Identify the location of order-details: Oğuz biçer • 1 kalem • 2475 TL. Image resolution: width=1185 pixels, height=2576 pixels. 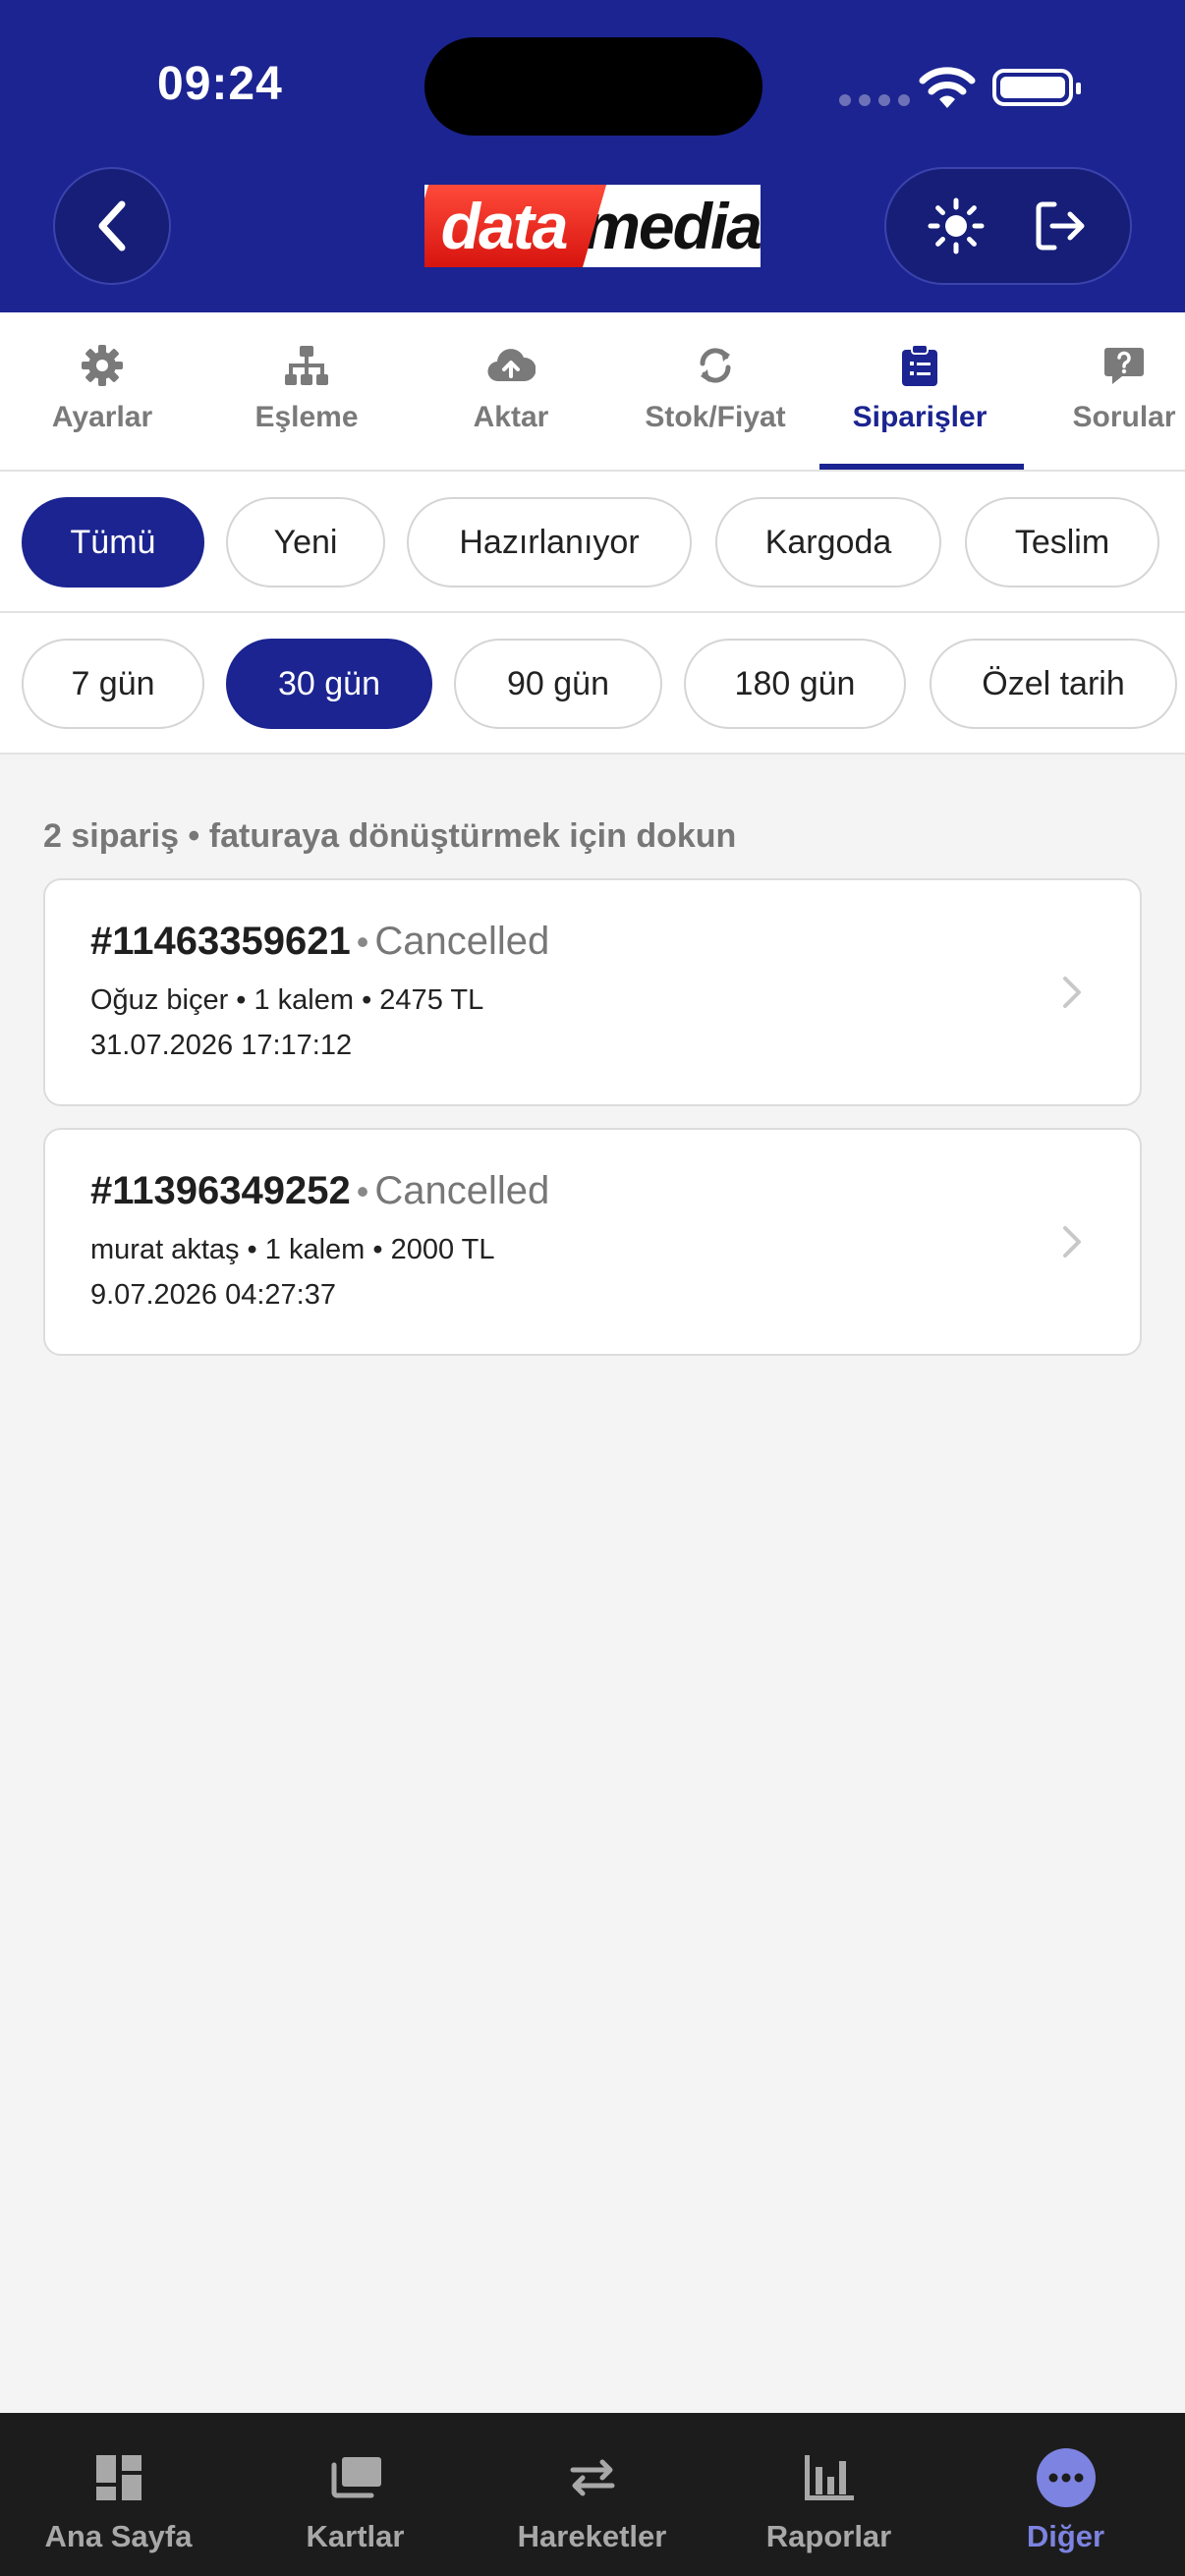
(287, 1000).